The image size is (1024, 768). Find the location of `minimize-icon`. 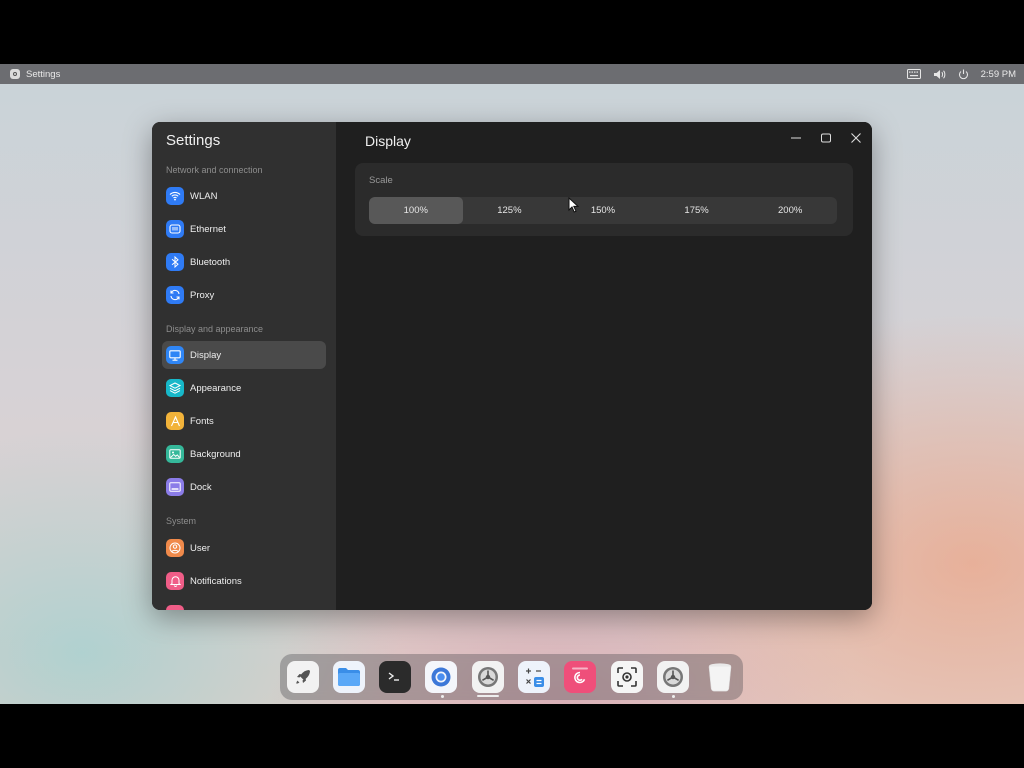

minimize-icon is located at coordinates (796, 138).